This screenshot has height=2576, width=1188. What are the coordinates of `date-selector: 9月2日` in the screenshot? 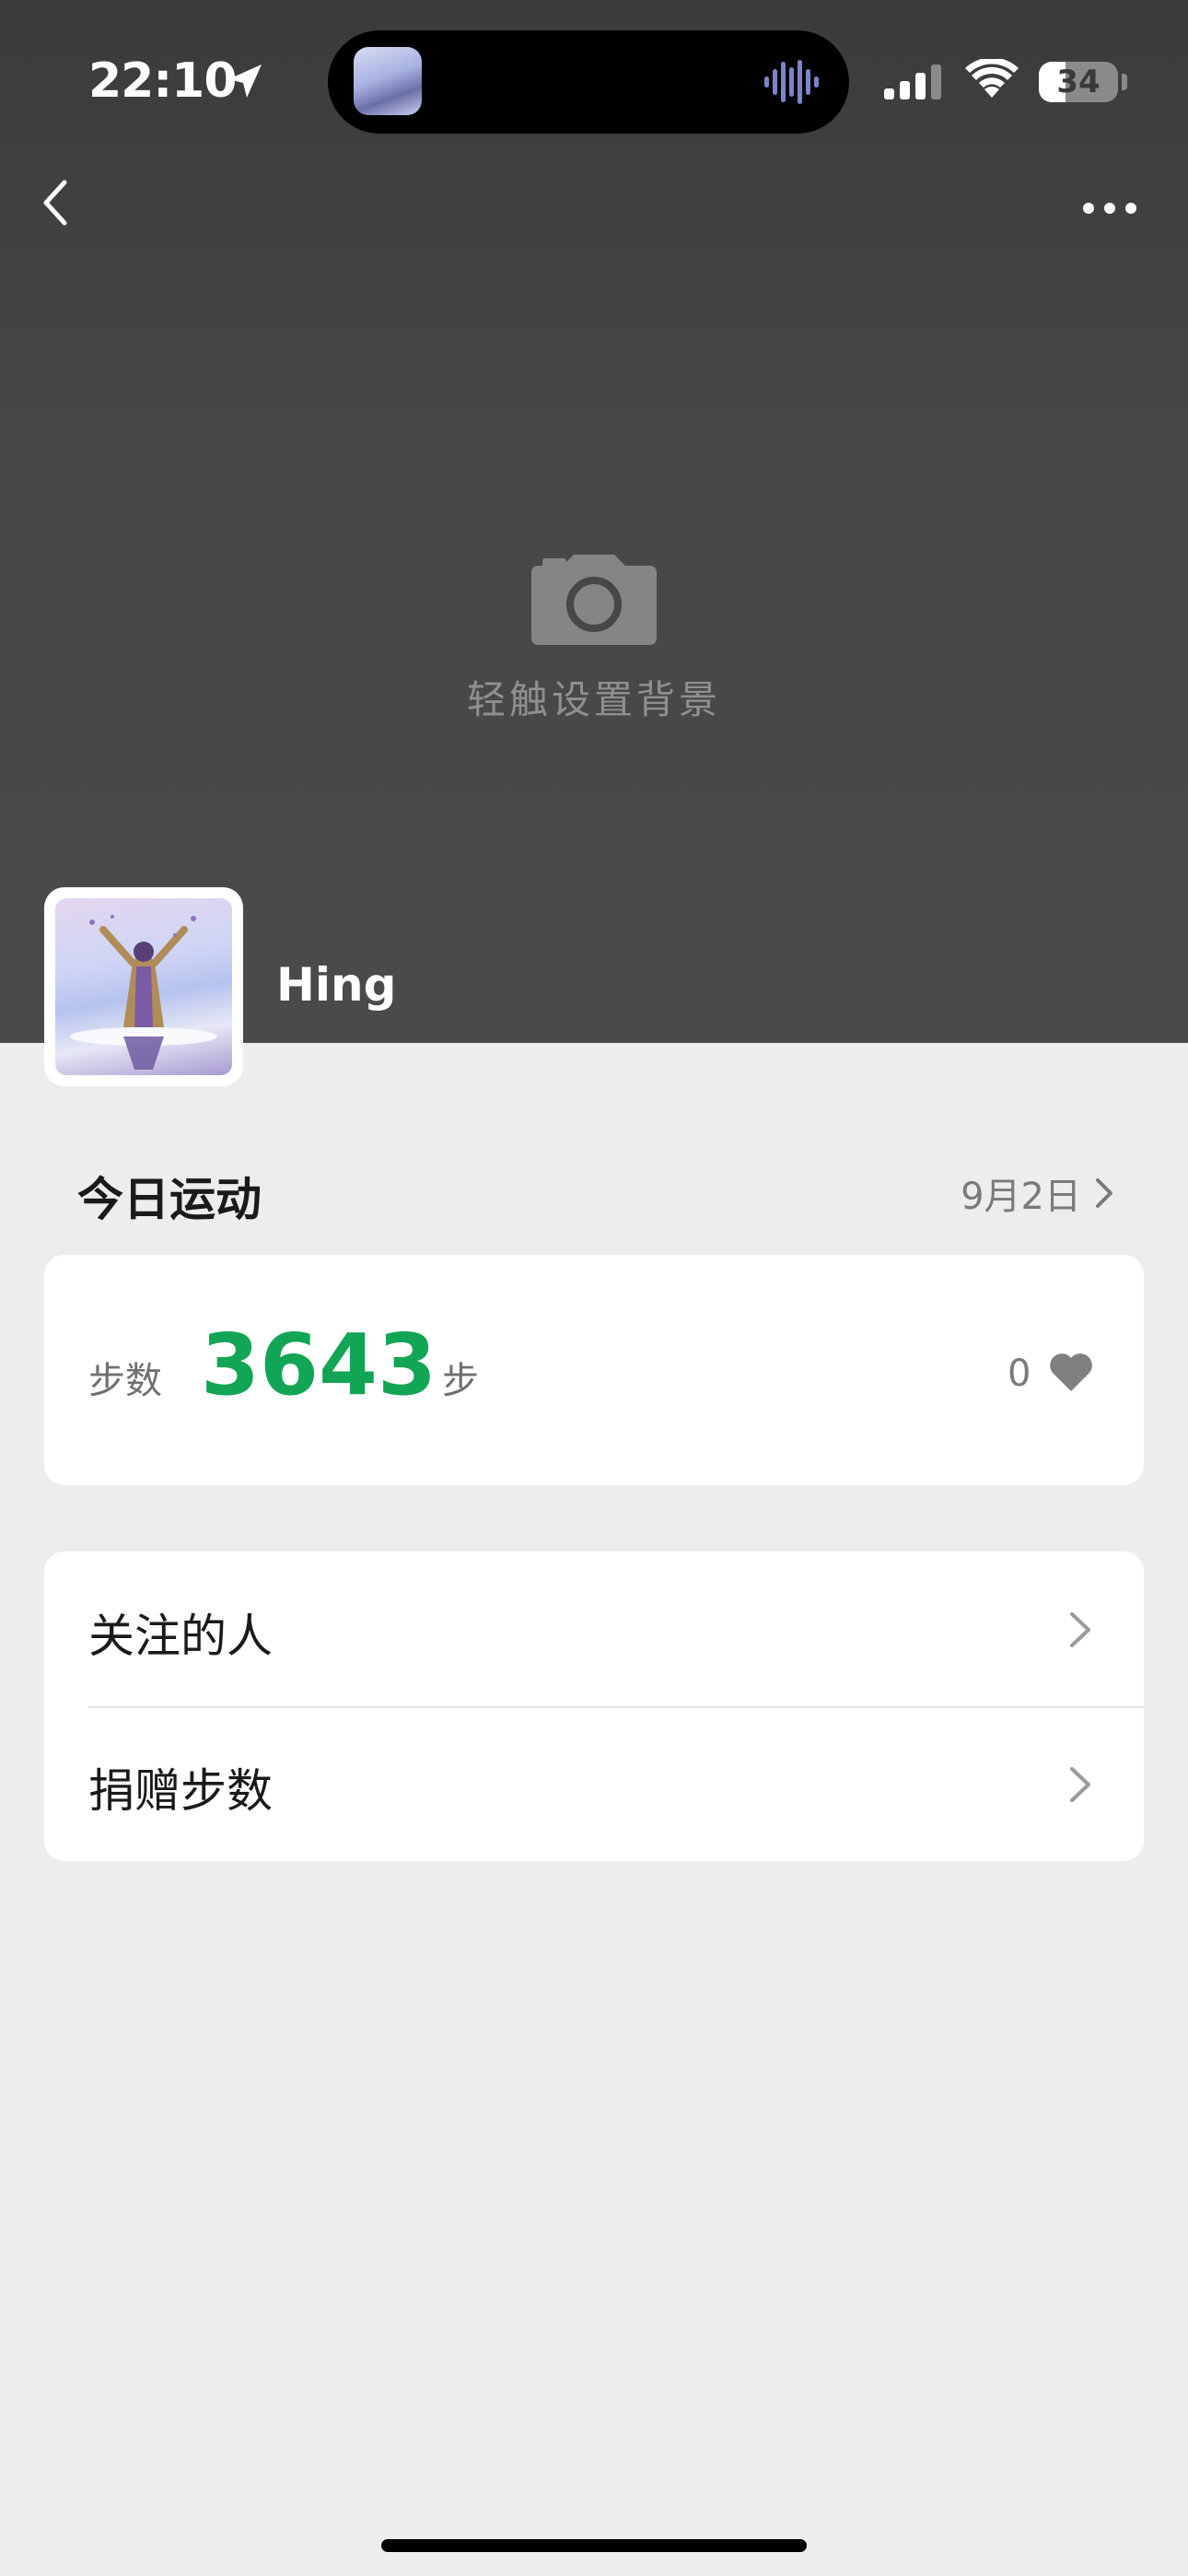 It's located at (1037, 1193).